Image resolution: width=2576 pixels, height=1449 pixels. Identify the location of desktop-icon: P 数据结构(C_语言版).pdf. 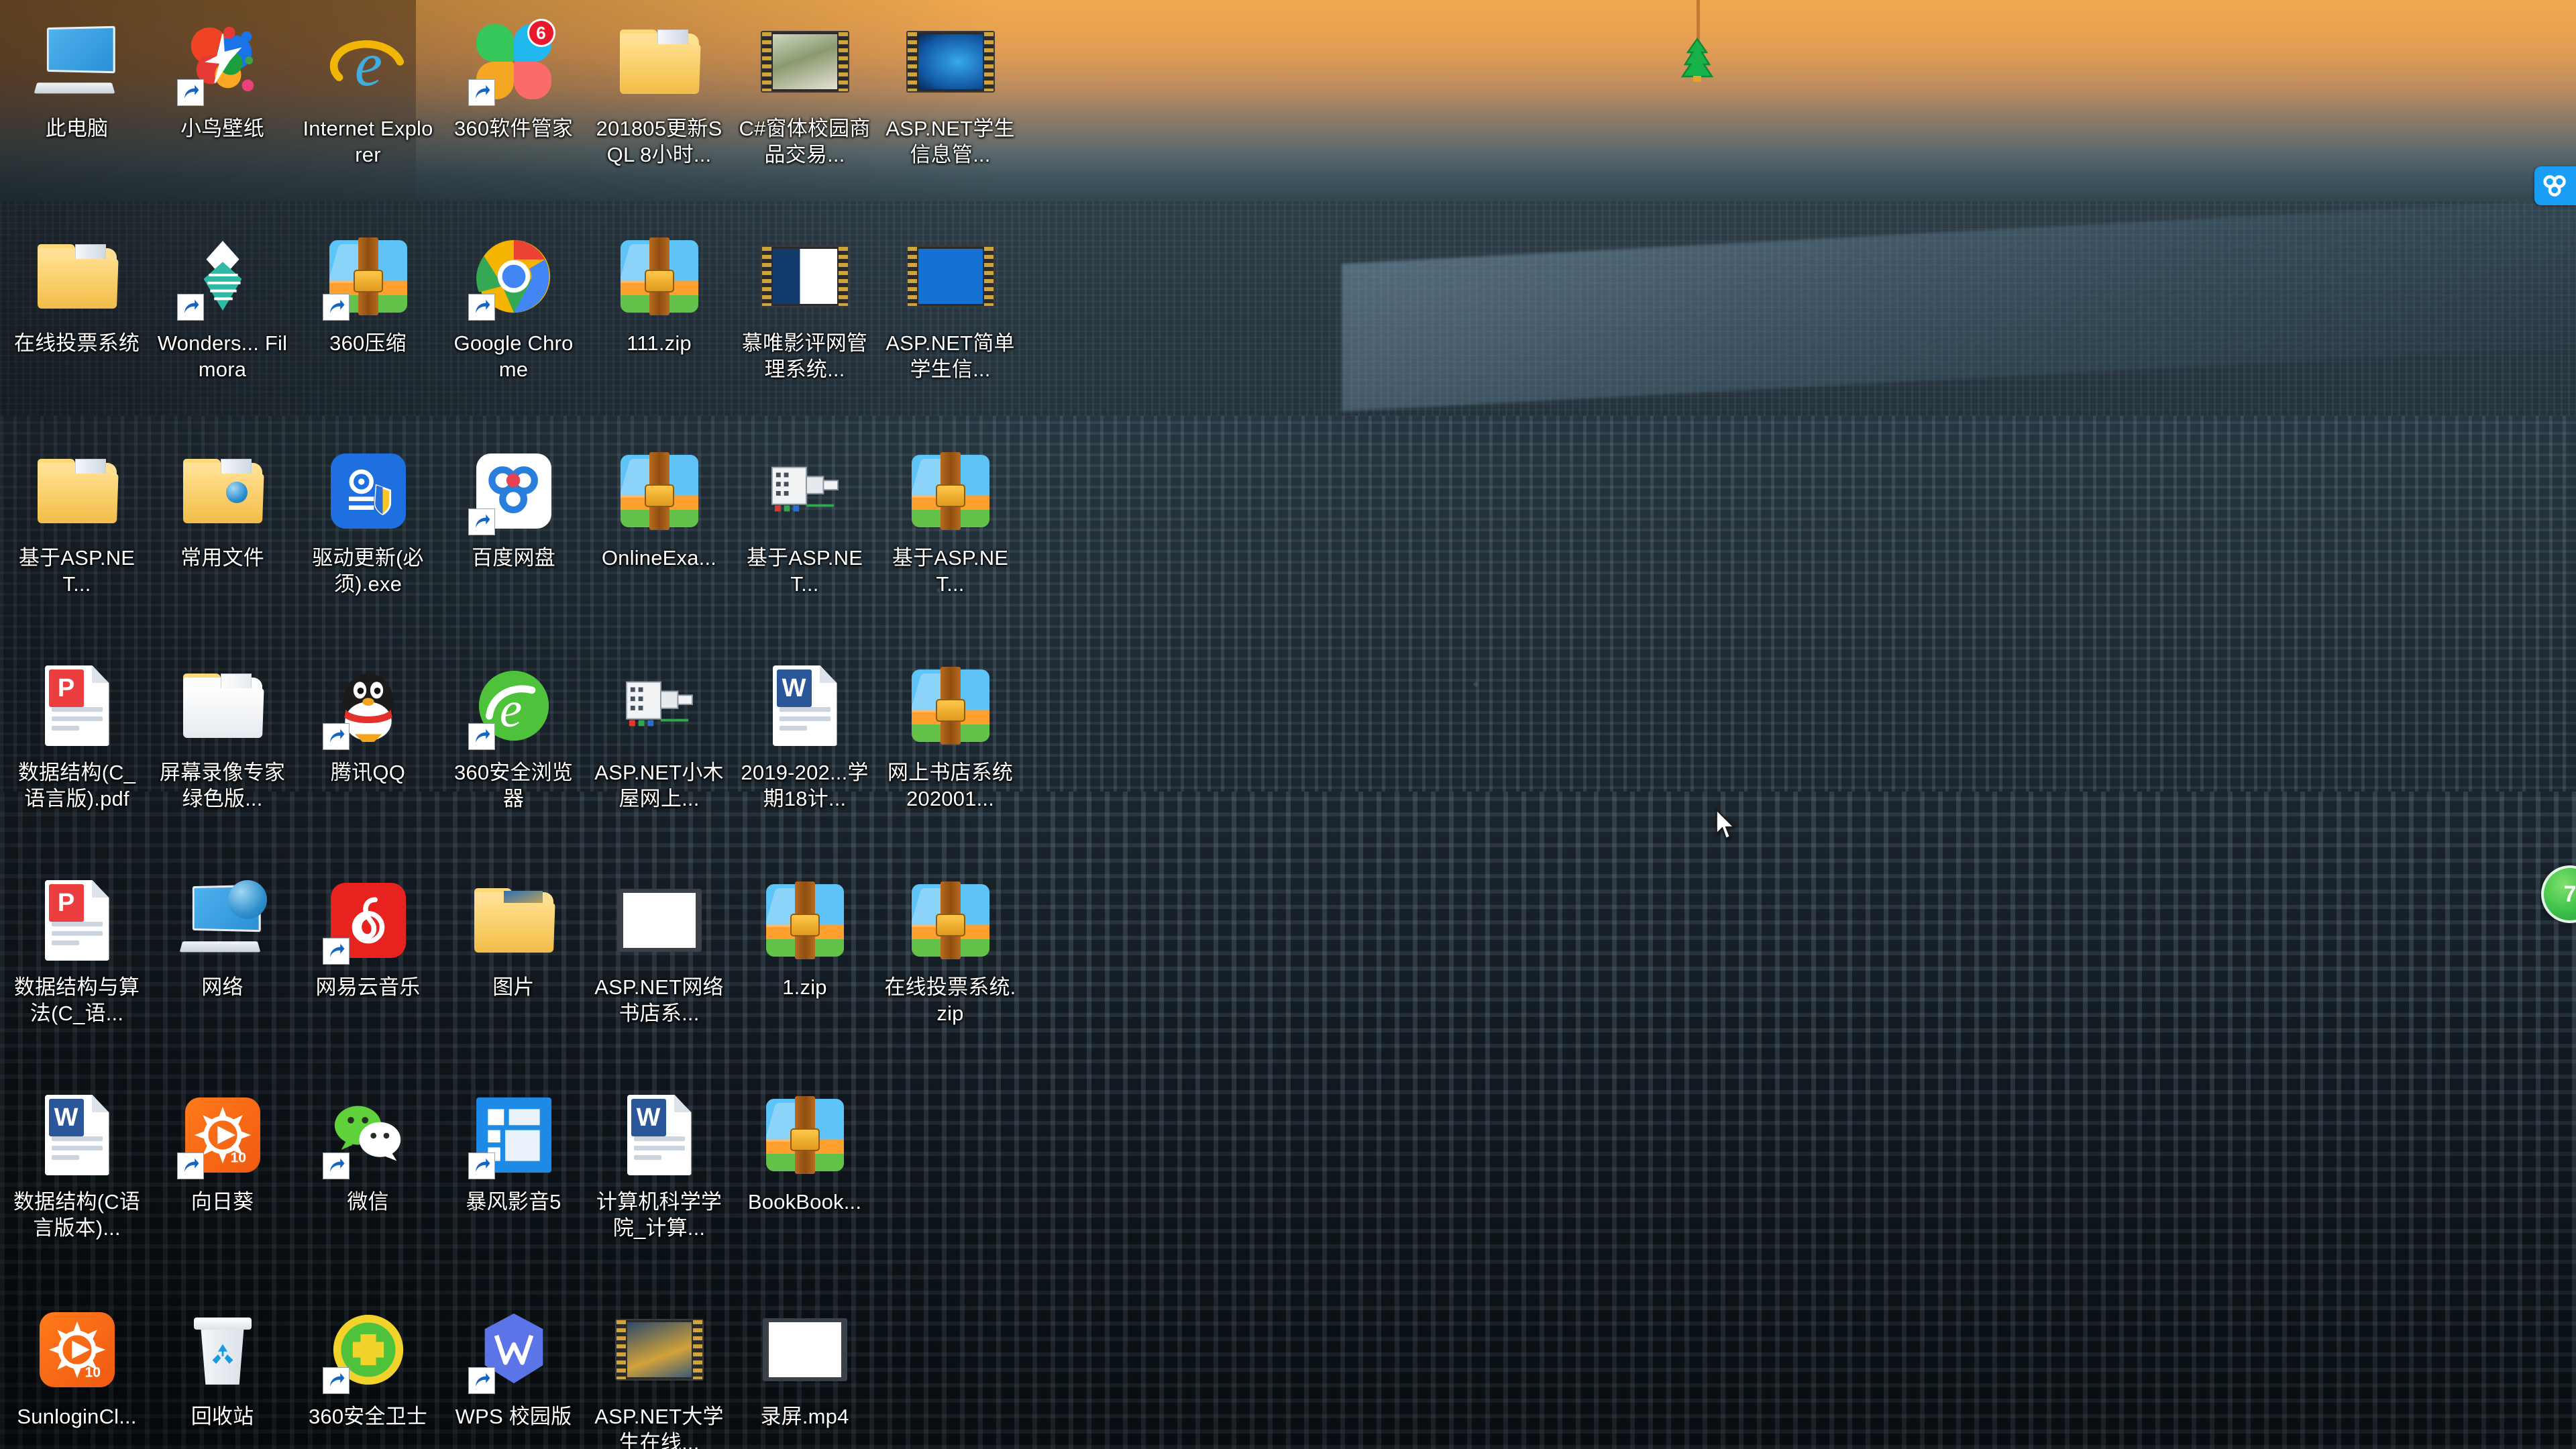
(77, 756).